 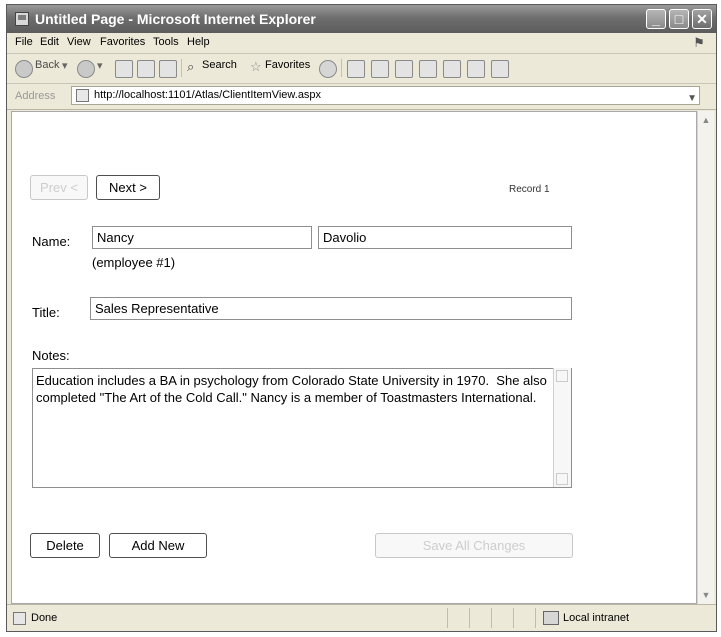 I want to click on discuss-icon, so click(x=452, y=69).